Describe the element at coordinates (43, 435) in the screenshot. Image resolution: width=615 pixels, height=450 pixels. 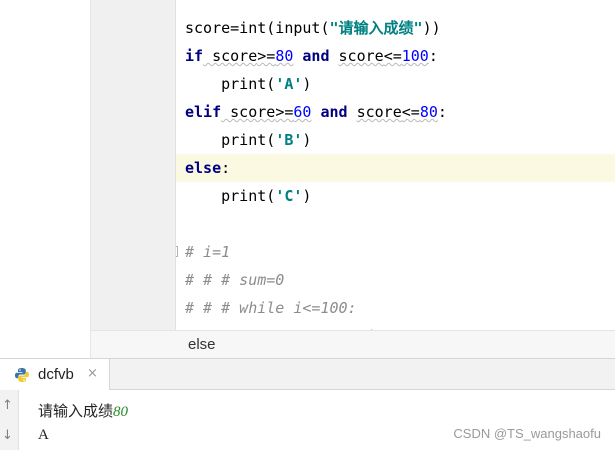
I see `console-output-line: A` at that location.